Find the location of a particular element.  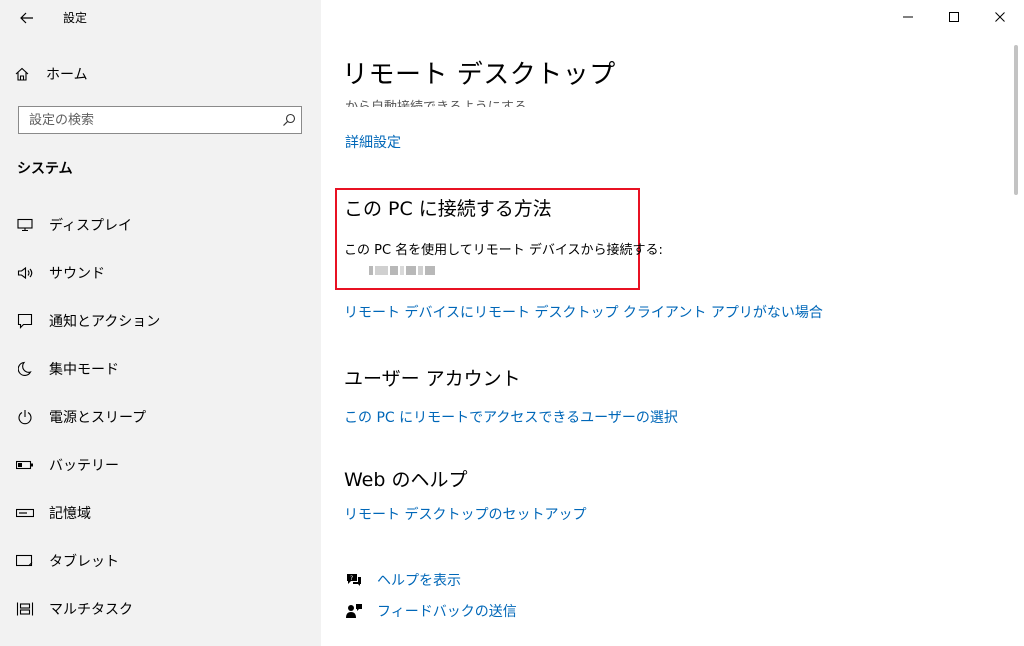

sidebar-item-notifications: 通知とアクション is located at coordinates (160, 321).